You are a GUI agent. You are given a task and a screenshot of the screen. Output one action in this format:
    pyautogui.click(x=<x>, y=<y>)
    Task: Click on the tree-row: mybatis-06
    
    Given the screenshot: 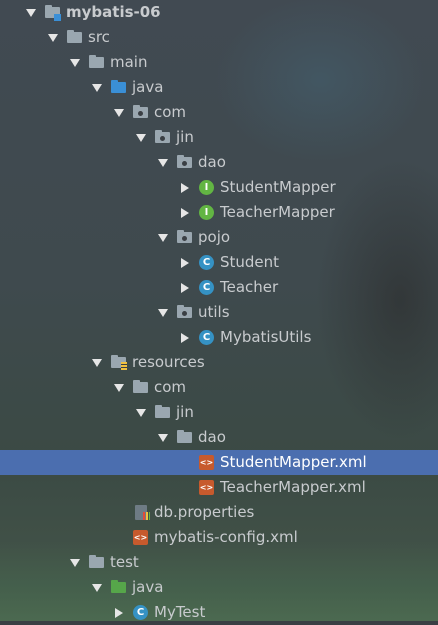 What is the action you would take?
    pyautogui.click(x=219, y=12)
    